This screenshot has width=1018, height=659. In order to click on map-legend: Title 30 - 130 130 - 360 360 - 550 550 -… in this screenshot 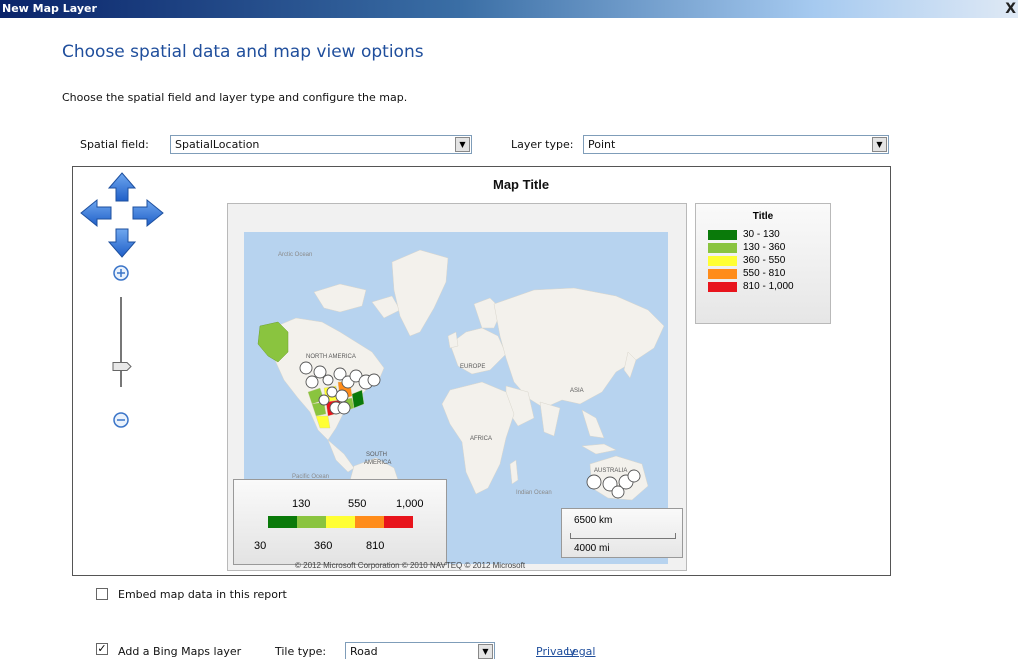, I will do `click(763, 263)`.